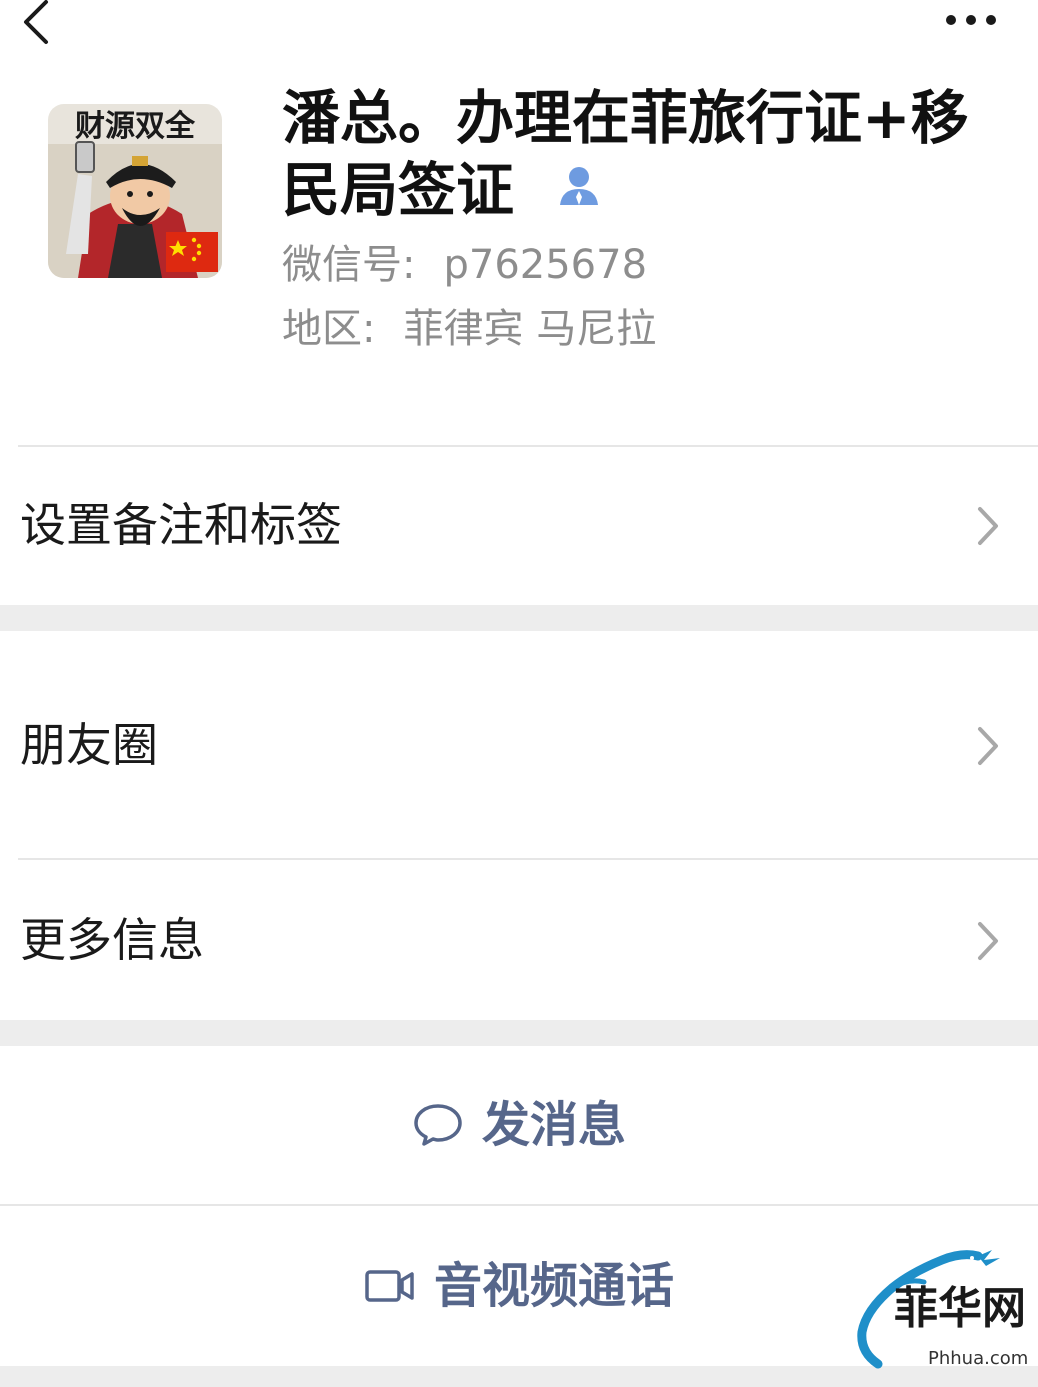  I want to click on send-message-label: 发消息, so click(553, 1125).